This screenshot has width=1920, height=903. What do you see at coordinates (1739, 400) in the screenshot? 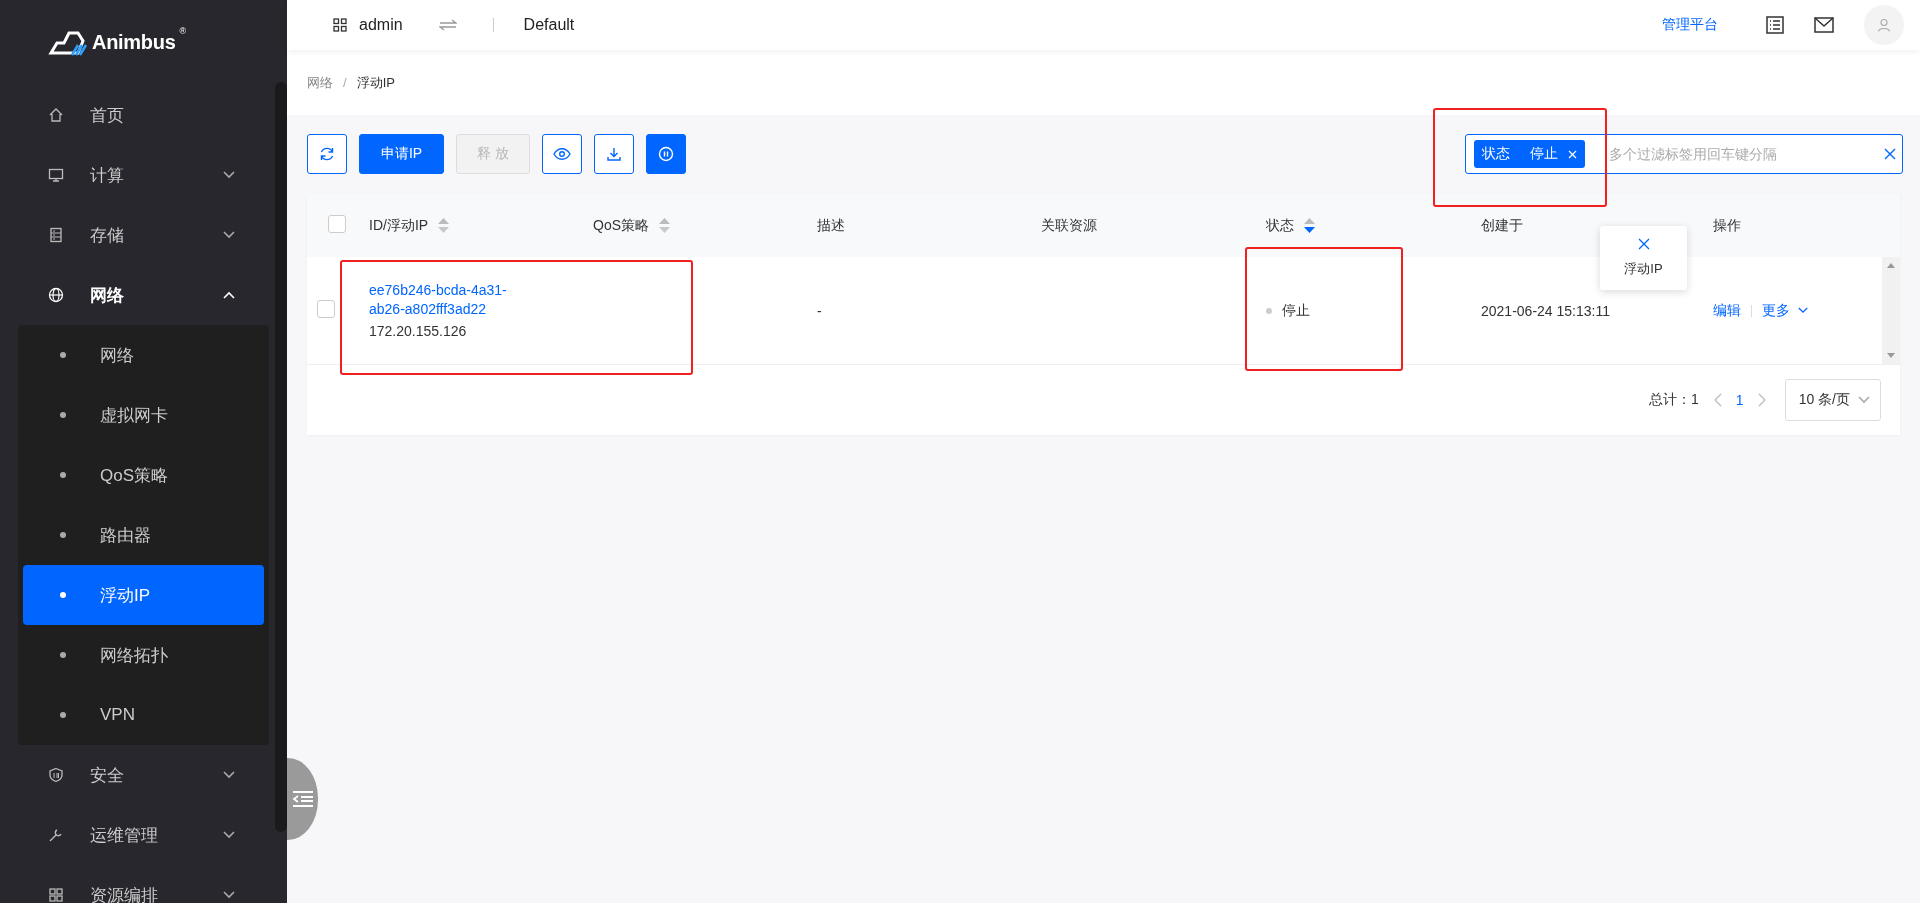
I see `page-number: 1` at bounding box center [1739, 400].